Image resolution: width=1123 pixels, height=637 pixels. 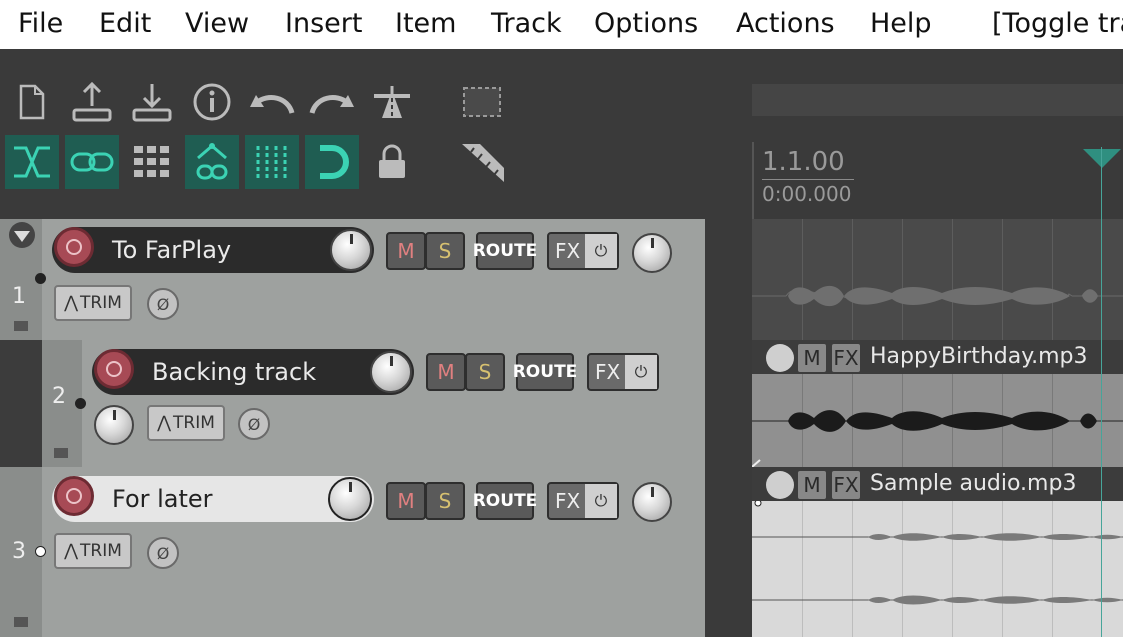 What do you see at coordinates (22, 235) in the screenshot?
I see `folder-collapse-icon` at bounding box center [22, 235].